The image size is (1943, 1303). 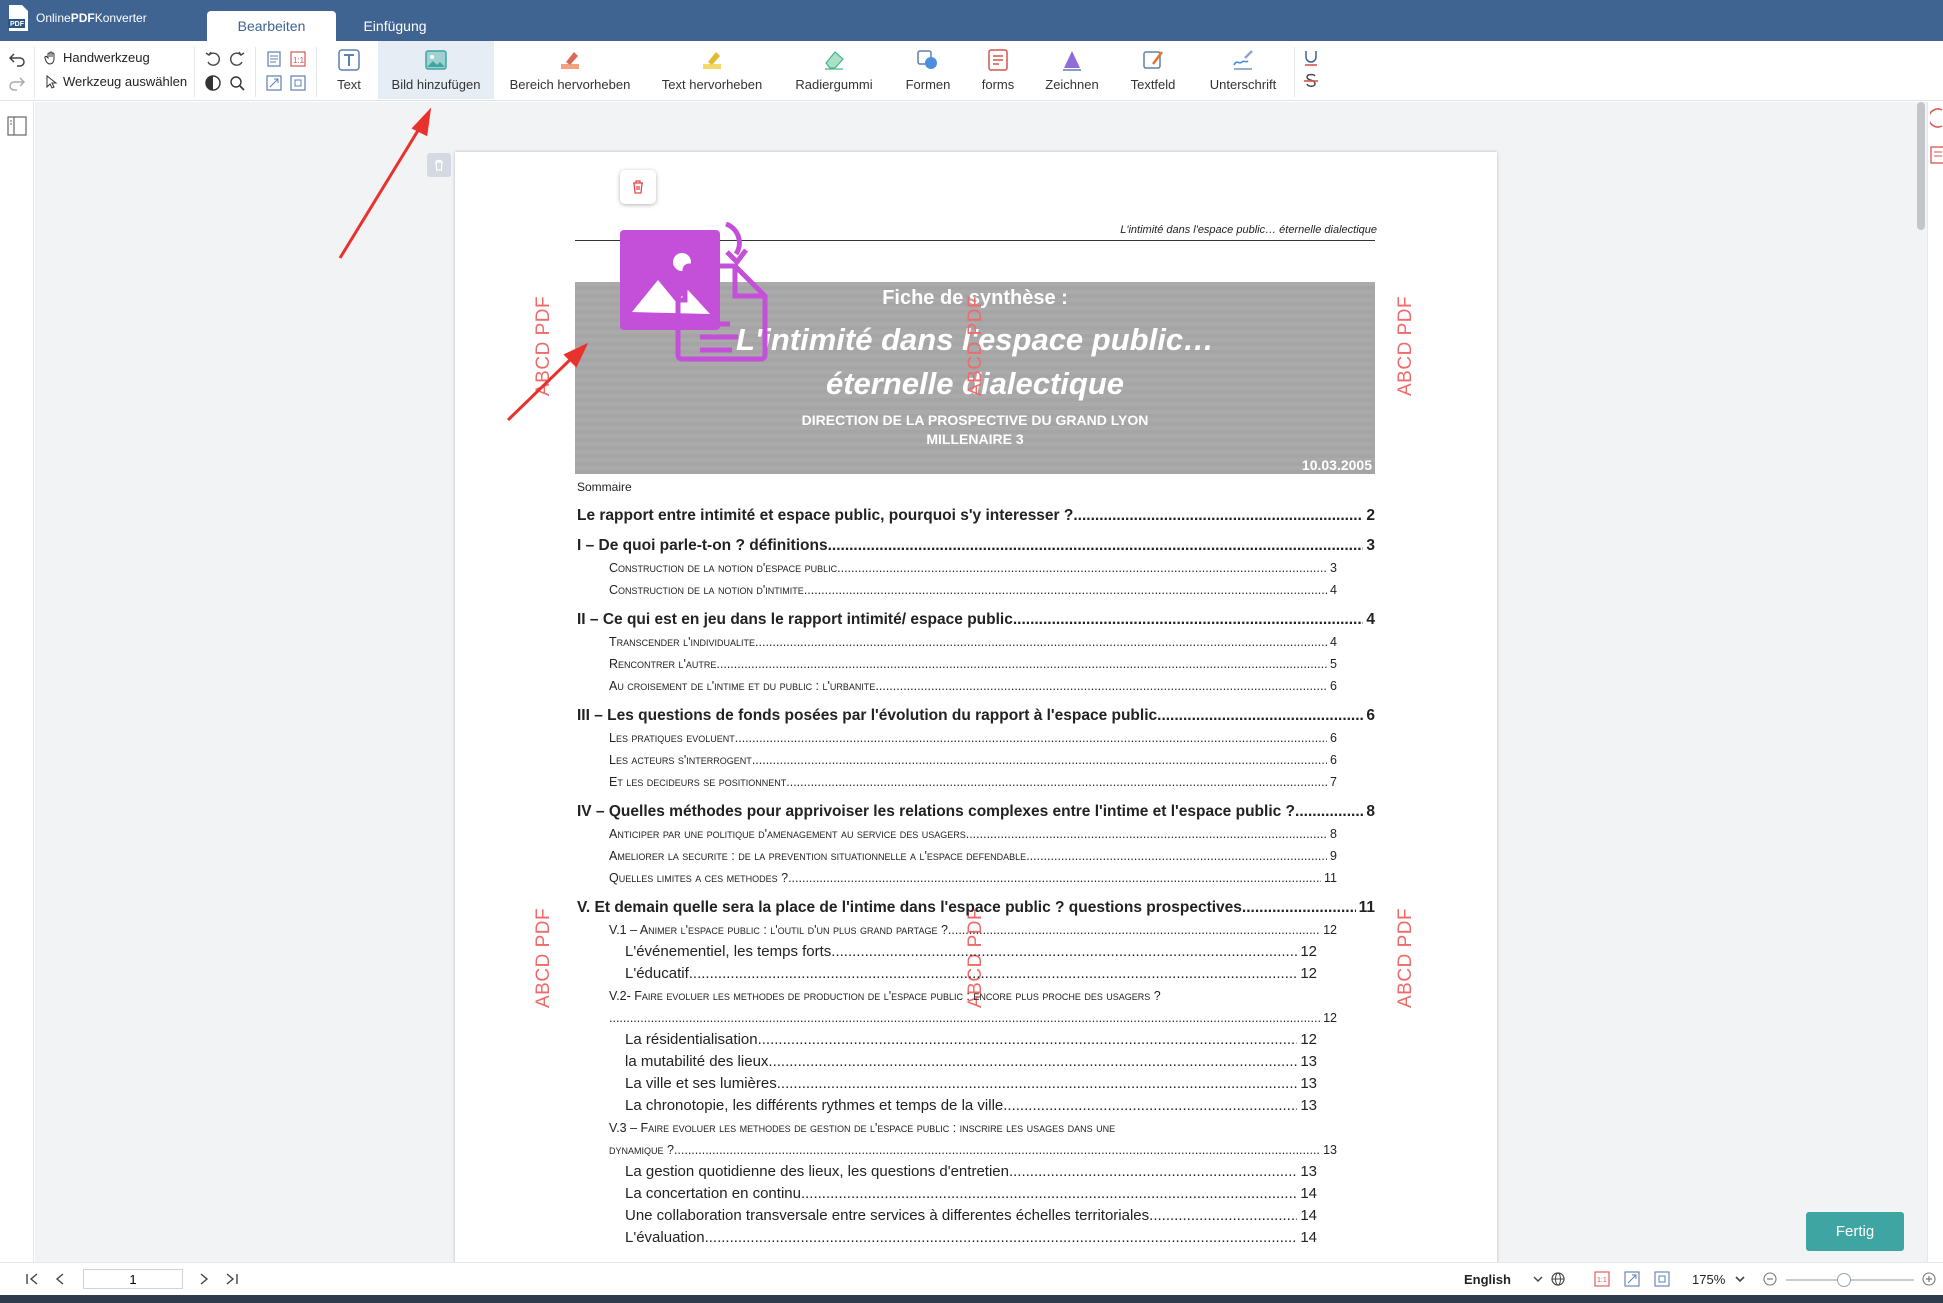 What do you see at coordinates (17, 59) in the screenshot?
I see `undo-icon` at bounding box center [17, 59].